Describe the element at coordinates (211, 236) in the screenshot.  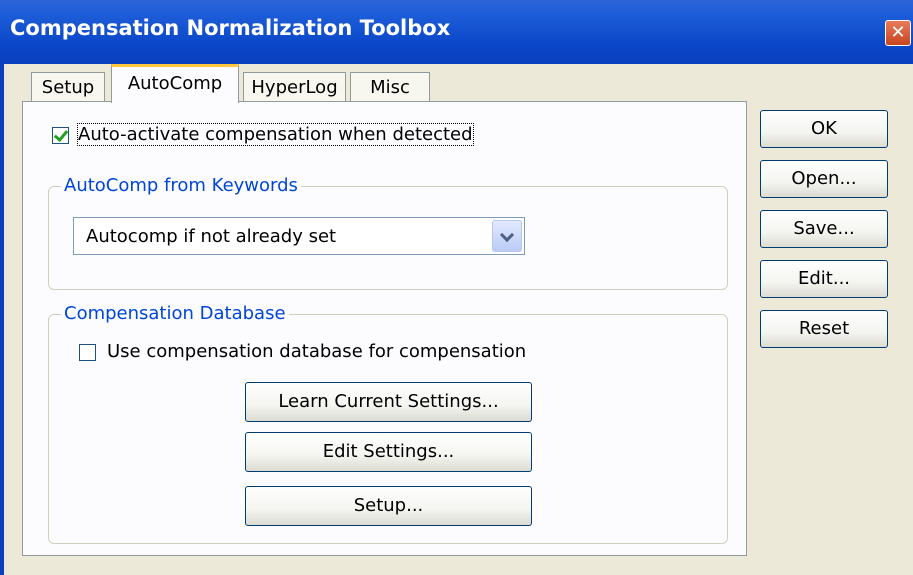
I see `keywords-select-value: Autocomp if not already set` at that location.